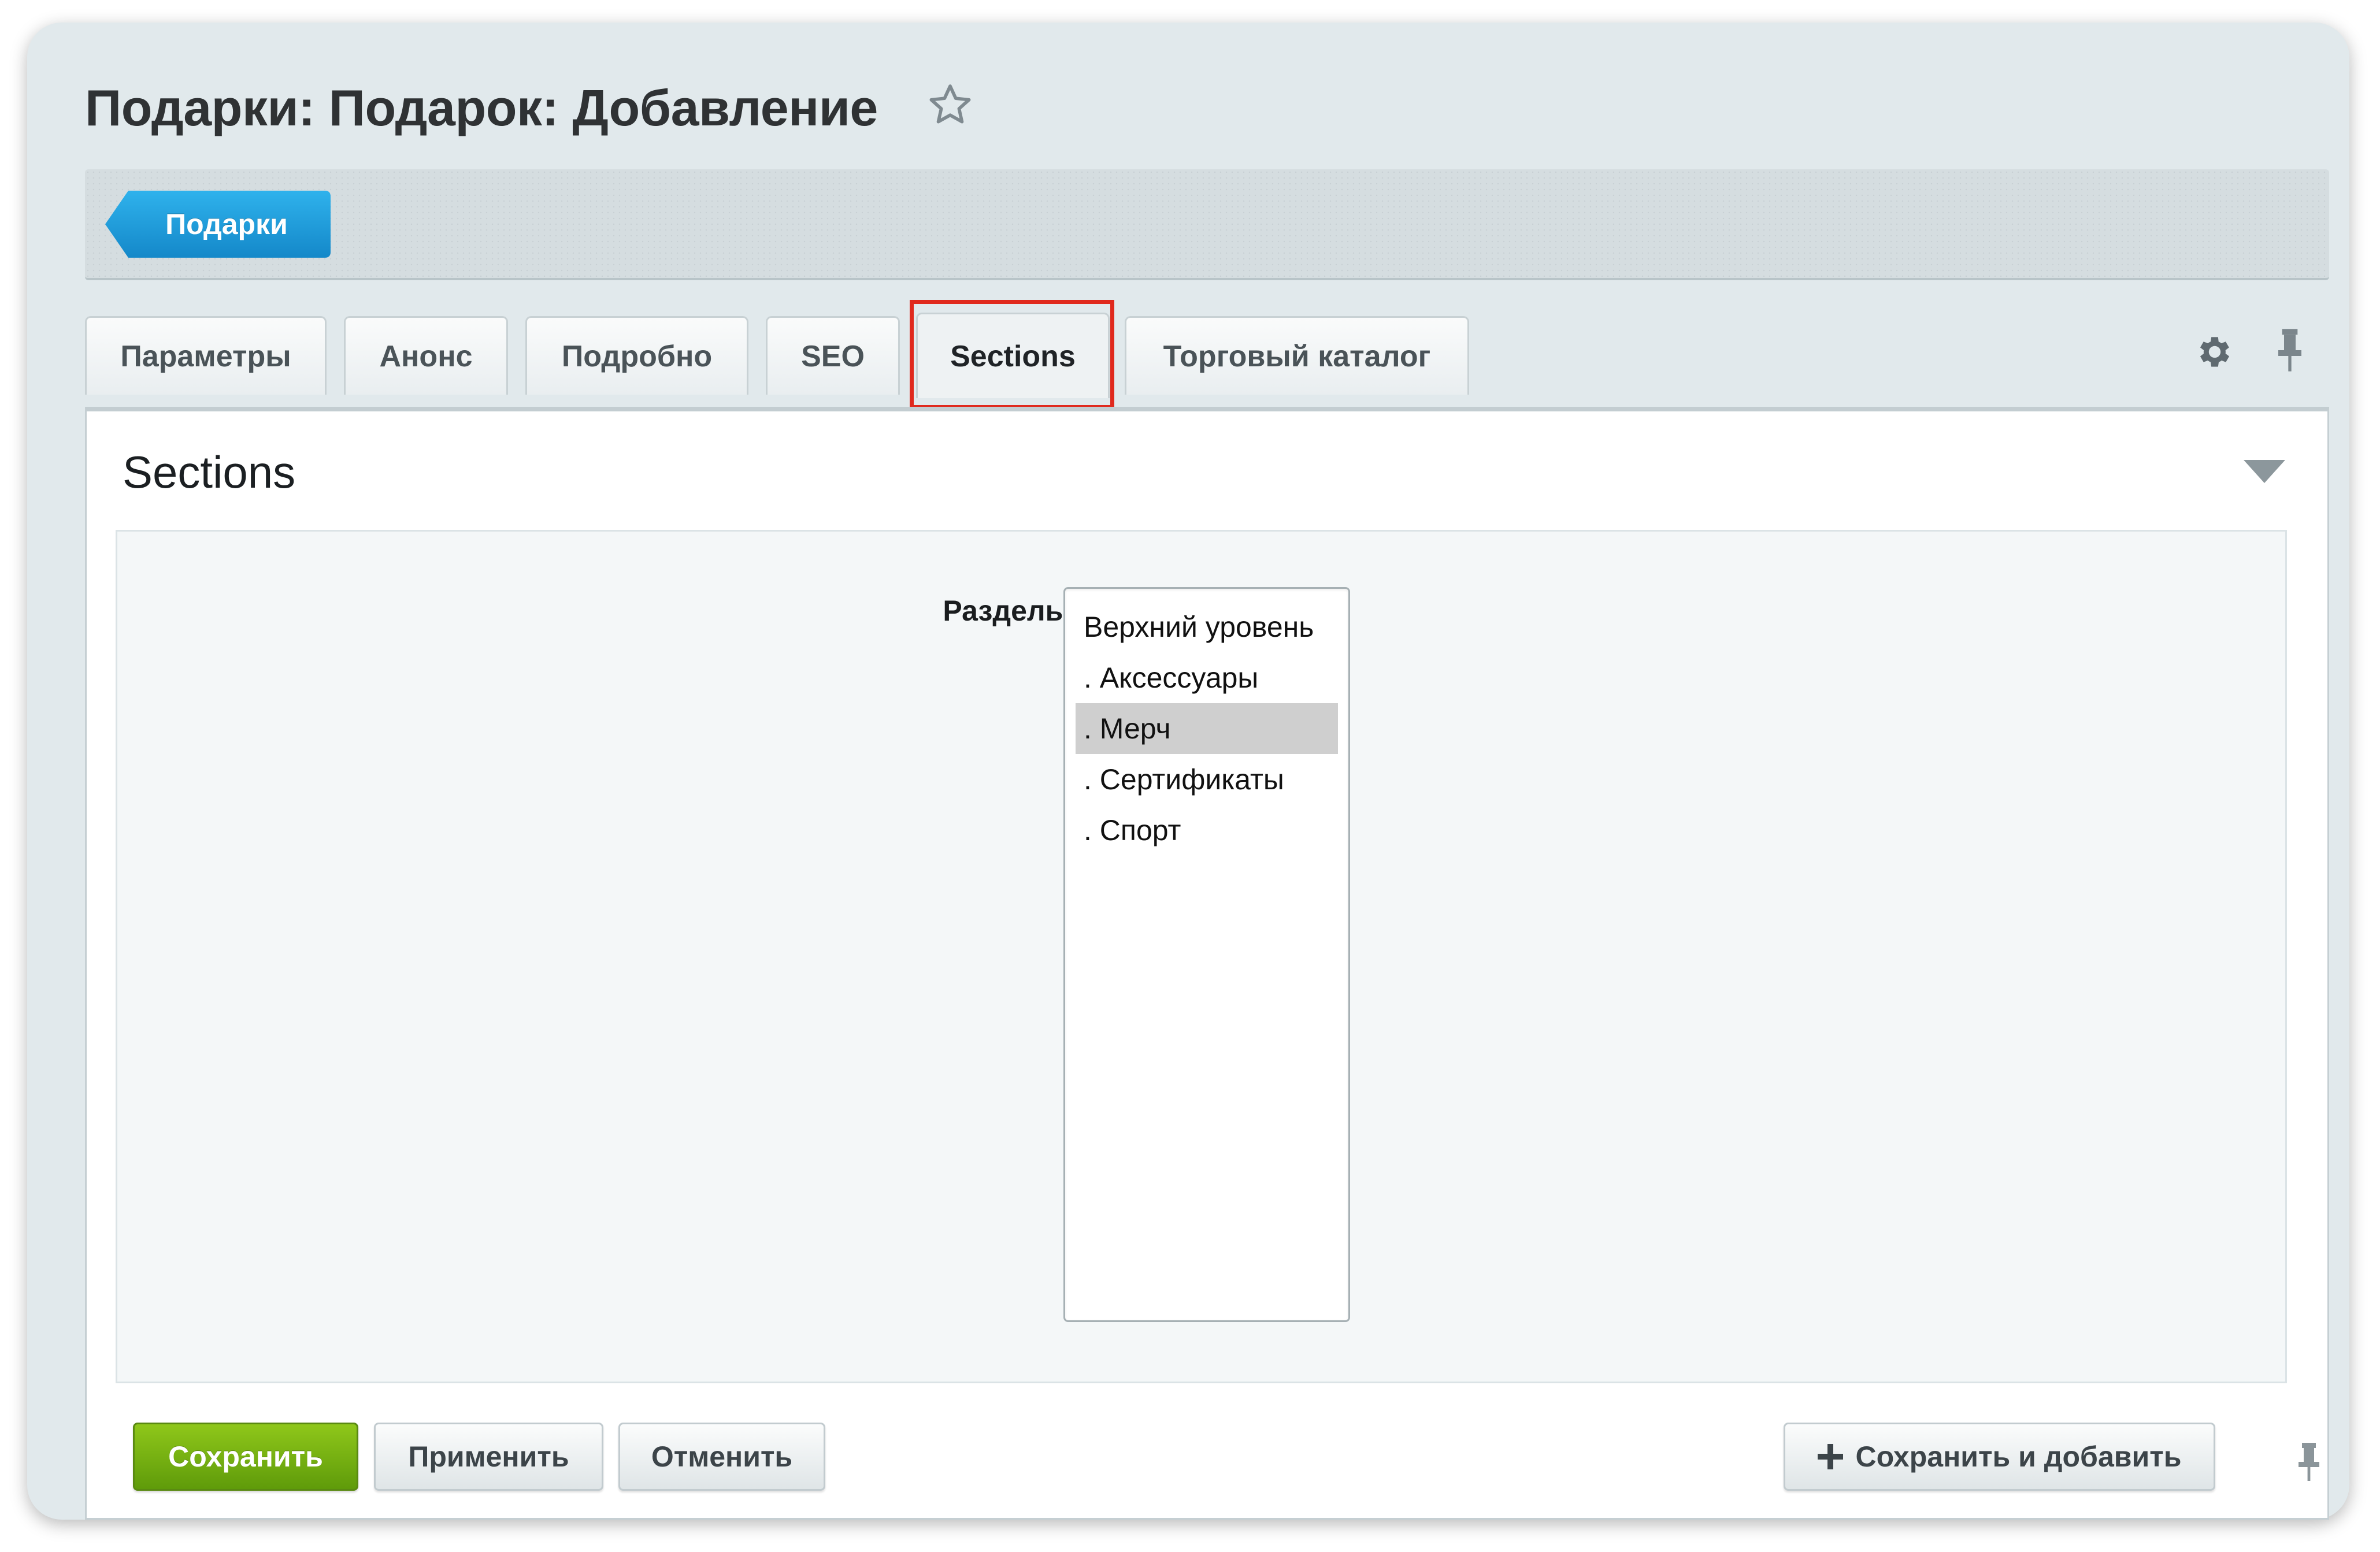  I want to click on cancel-button: Отменить, so click(722, 1457).